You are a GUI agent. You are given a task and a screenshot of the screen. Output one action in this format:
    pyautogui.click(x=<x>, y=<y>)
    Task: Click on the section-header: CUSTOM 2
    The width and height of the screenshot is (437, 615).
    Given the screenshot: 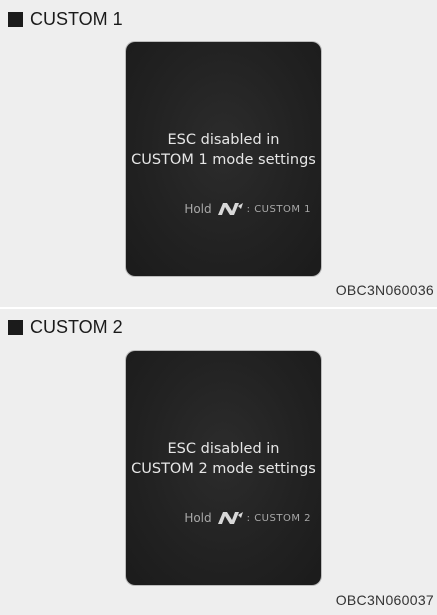 What is the action you would take?
    pyautogui.click(x=65, y=327)
    